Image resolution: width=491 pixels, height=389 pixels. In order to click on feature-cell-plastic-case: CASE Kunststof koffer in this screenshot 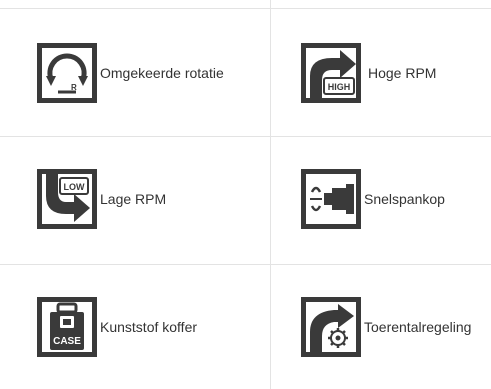, I will do `click(116, 327)`.